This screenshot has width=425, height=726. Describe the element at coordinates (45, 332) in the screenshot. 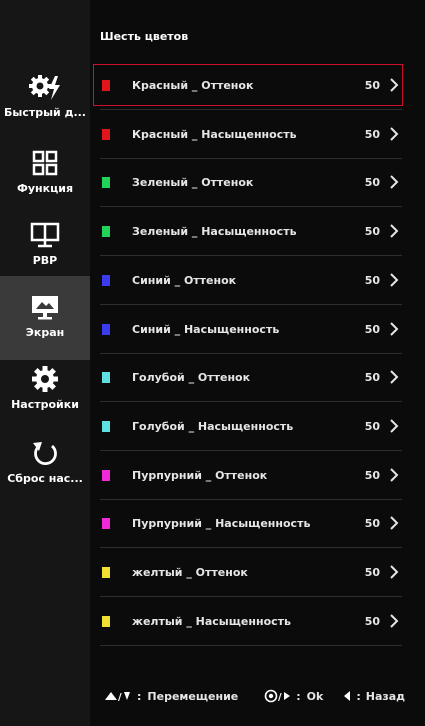

I see `sidebar-item-label: Экран` at that location.